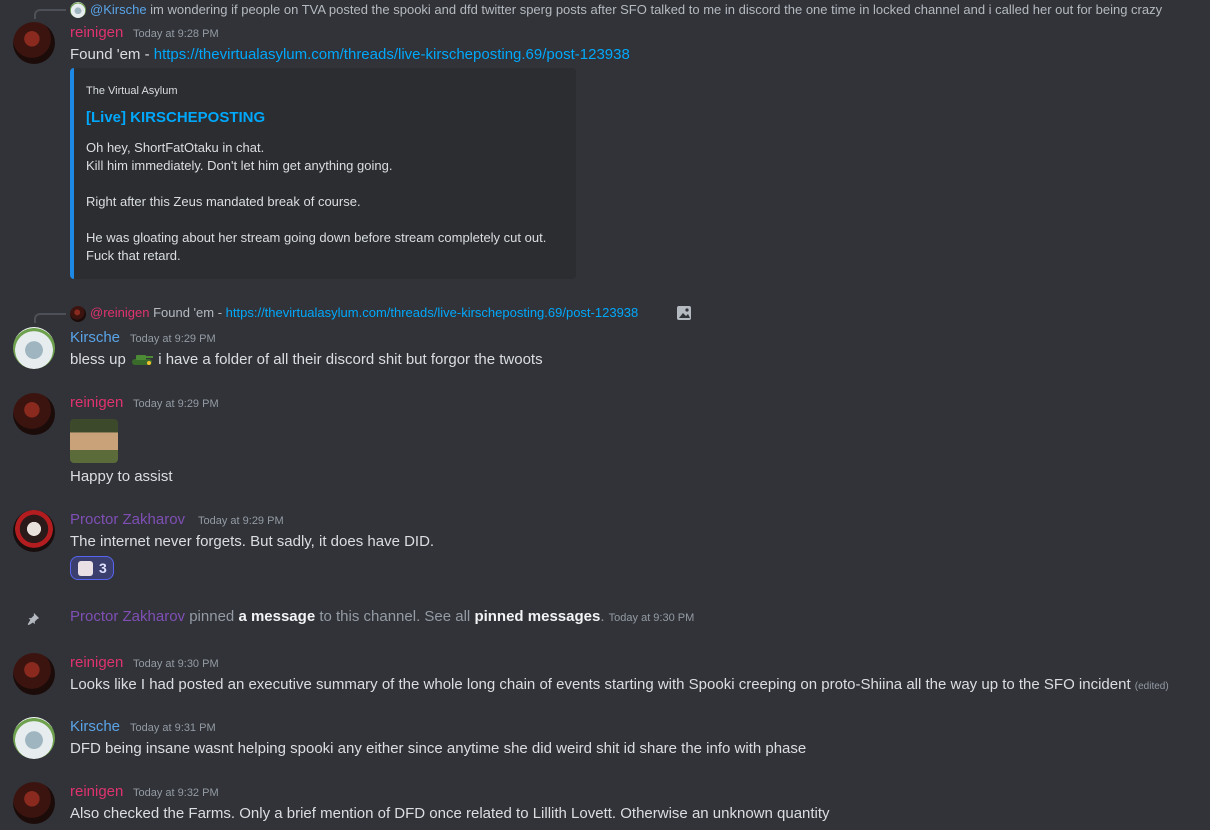 This screenshot has width=1210, height=830. What do you see at coordinates (1151, 686) in the screenshot?
I see `edited-label: (edited)` at bounding box center [1151, 686].